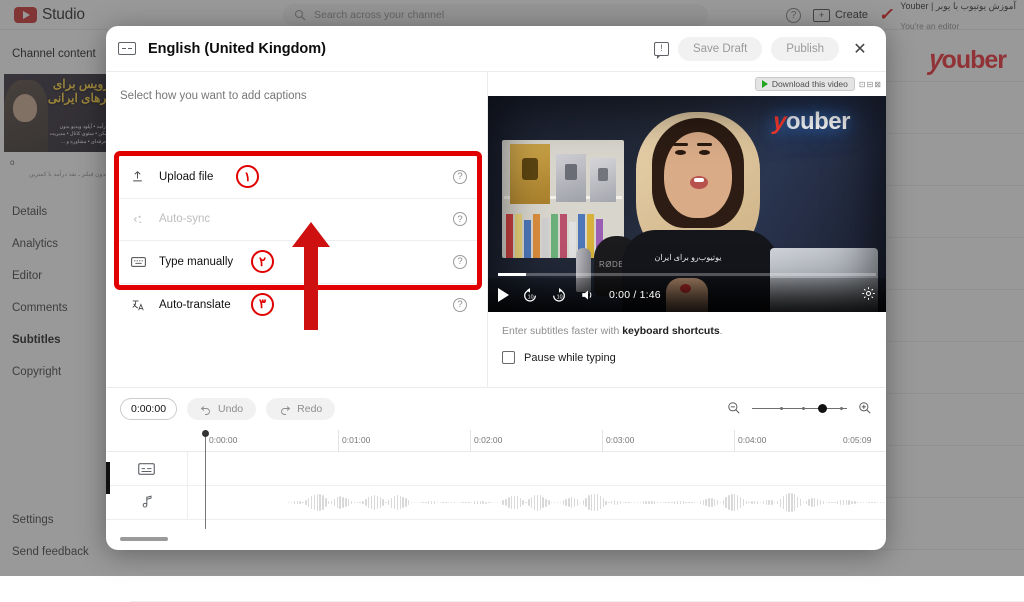  What do you see at coordinates (860, 49) in the screenshot?
I see `close-icon: ✕` at bounding box center [860, 49].